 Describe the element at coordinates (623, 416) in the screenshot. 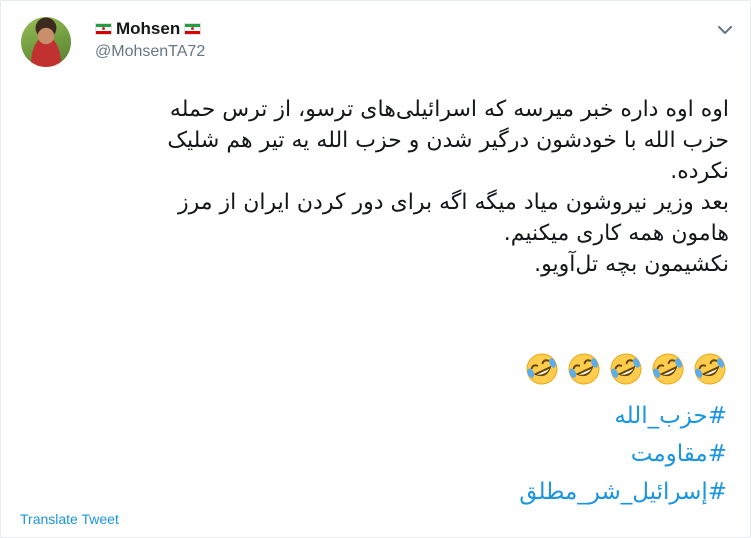

I see `hashtag-link: #حزب_الله` at that location.